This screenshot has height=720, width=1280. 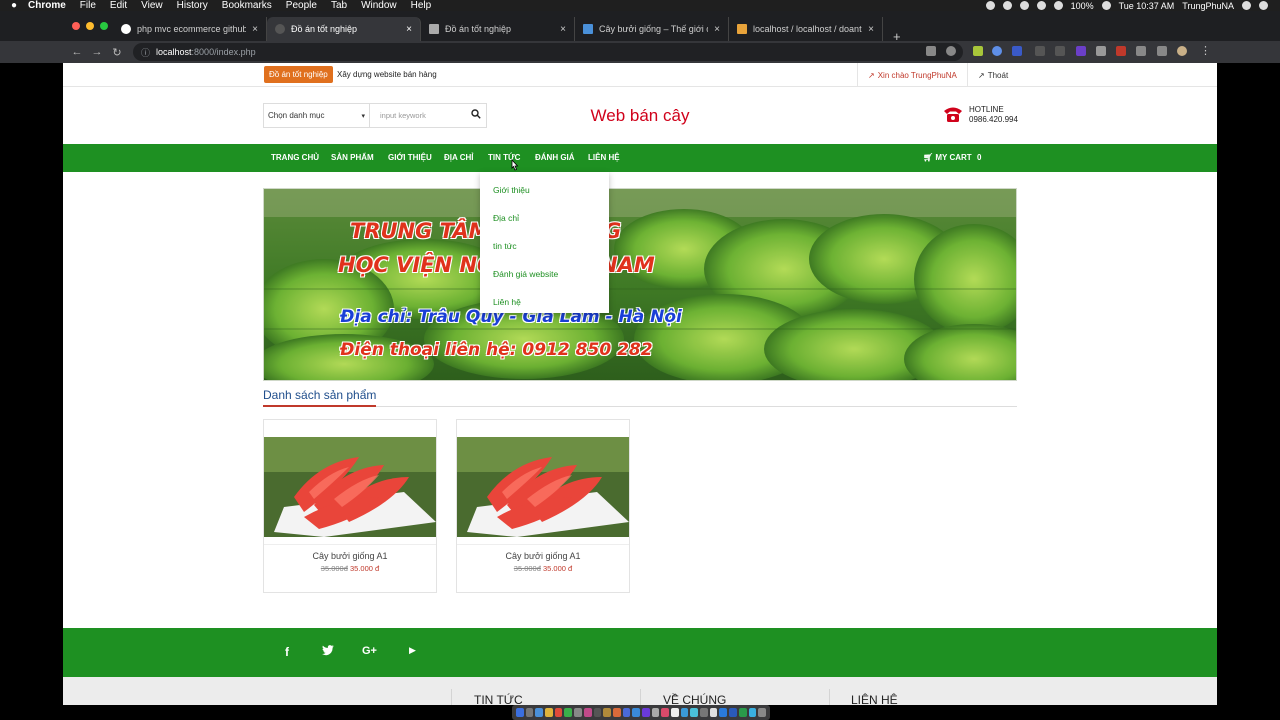 I want to click on menu-view: View, so click(x=152, y=5).